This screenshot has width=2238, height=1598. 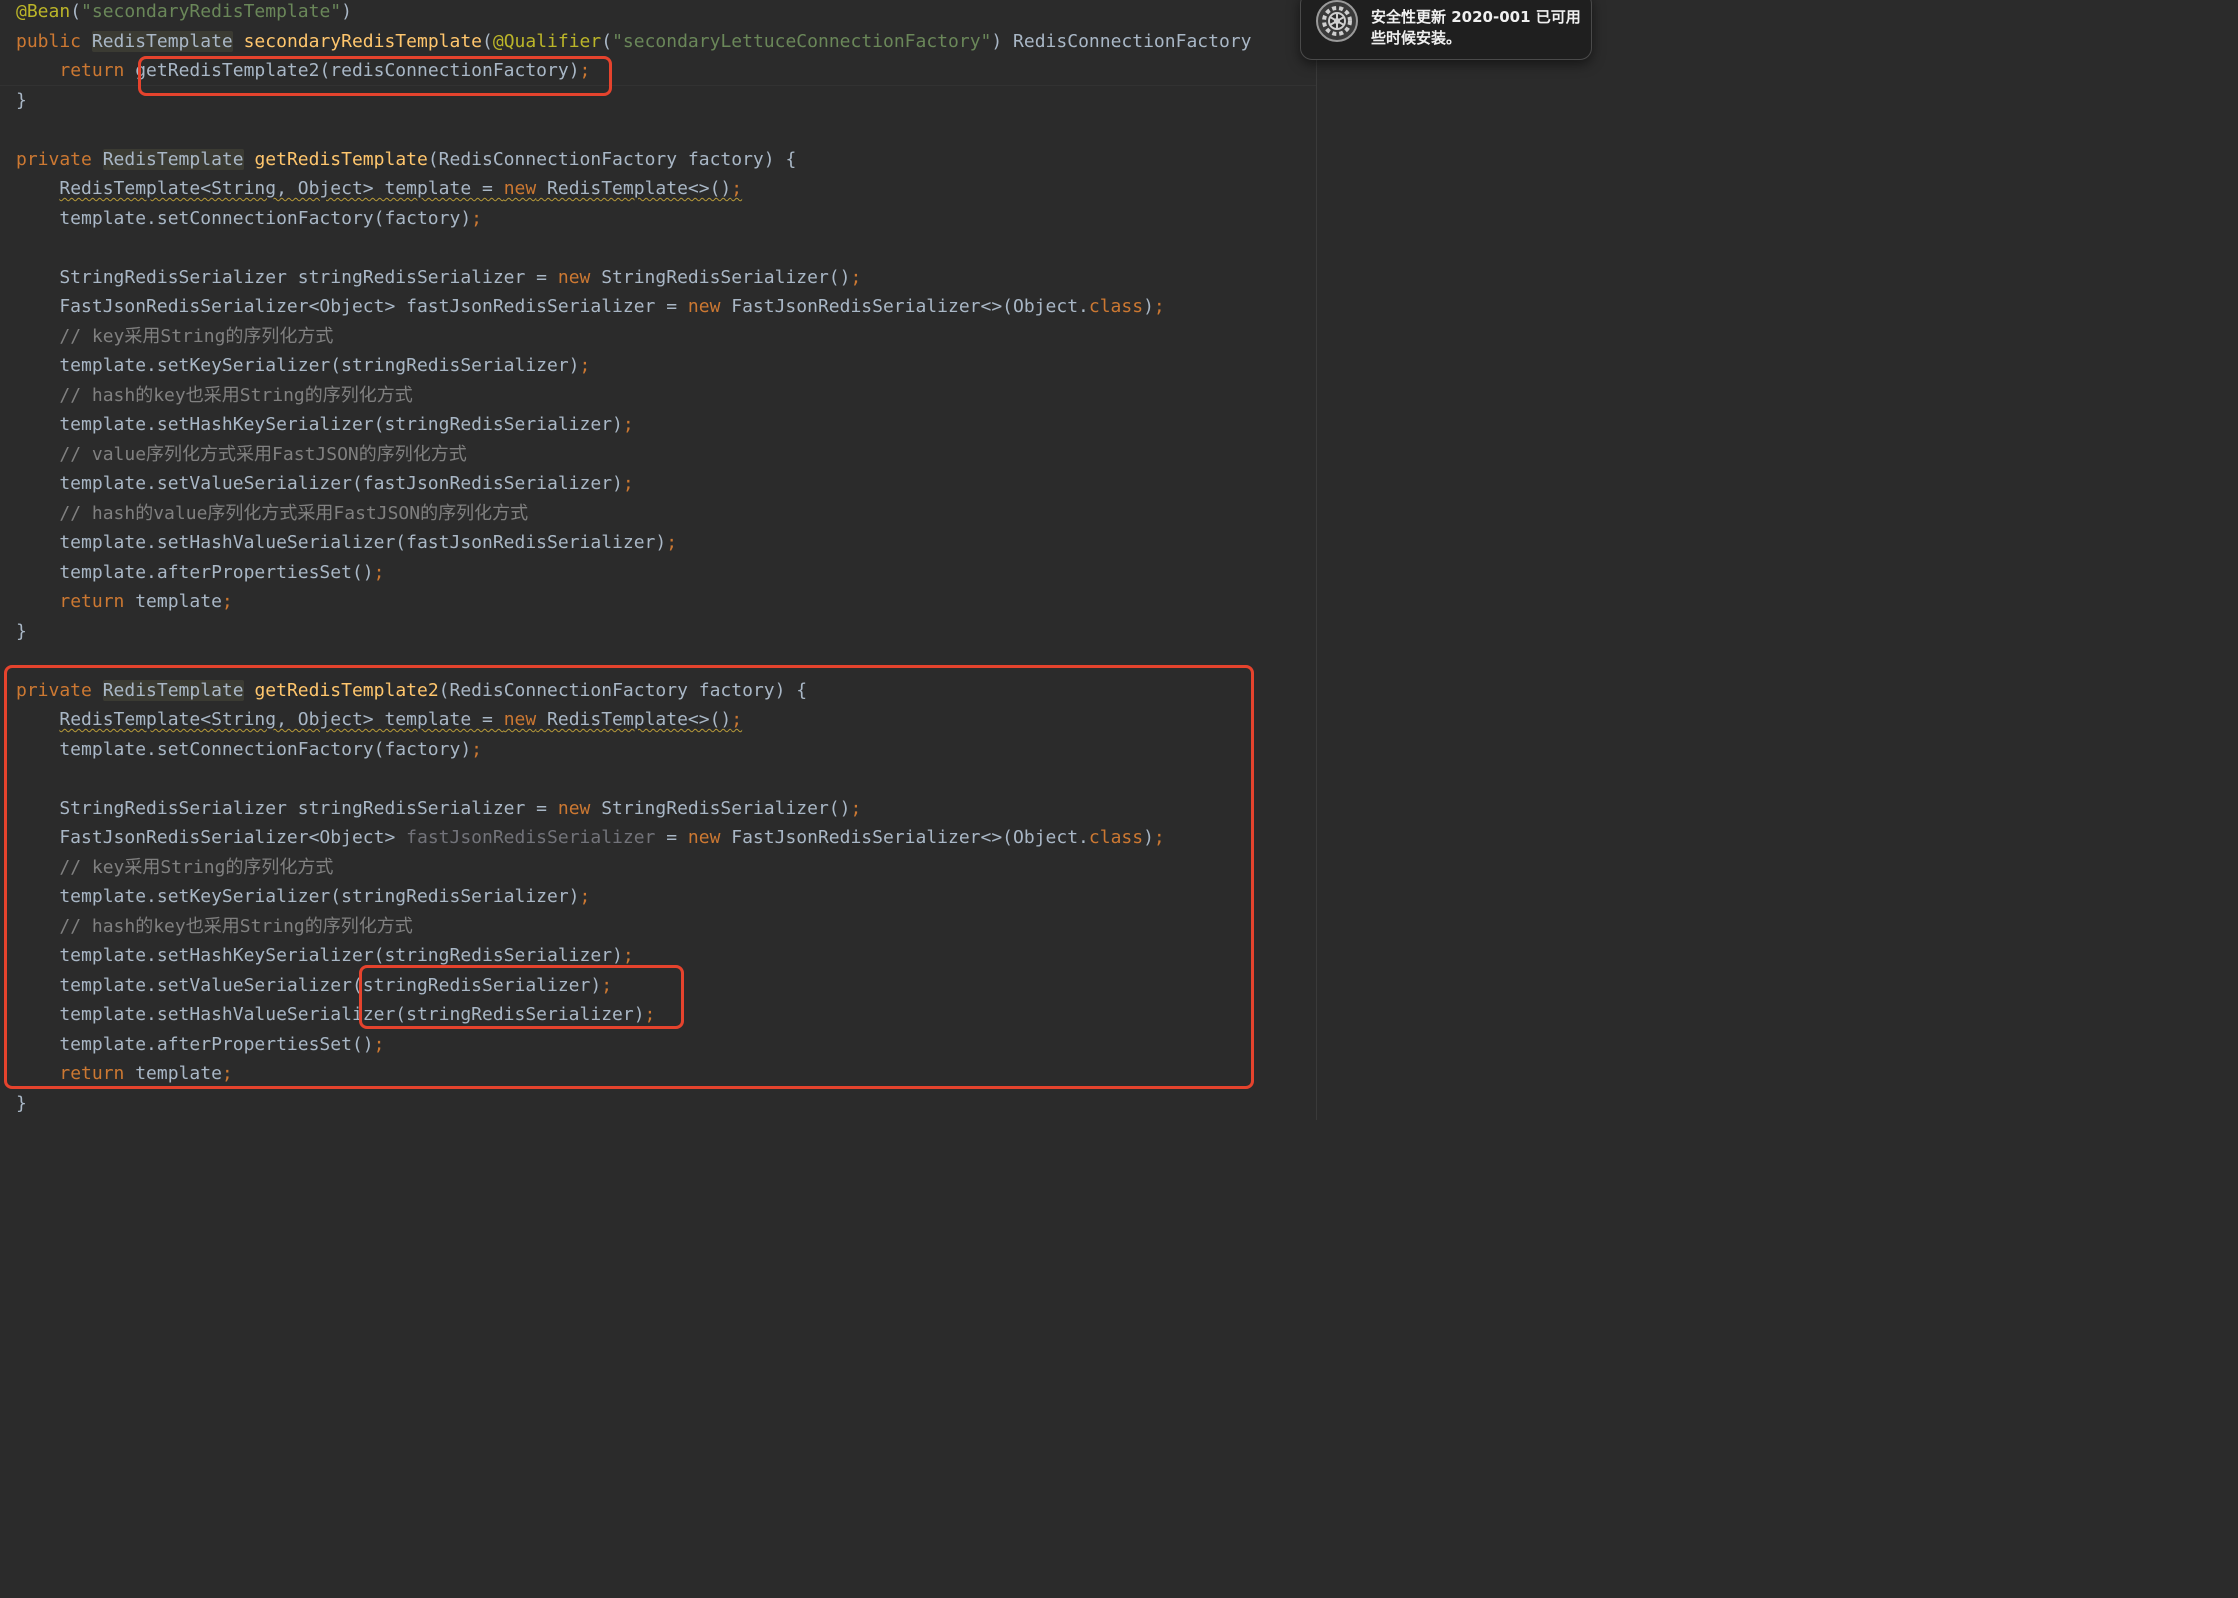 What do you see at coordinates (294, 513) in the screenshot?
I see `code-token: // hash的value序列化方式采用FastJSON的序列化方式` at bounding box center [294, 513].